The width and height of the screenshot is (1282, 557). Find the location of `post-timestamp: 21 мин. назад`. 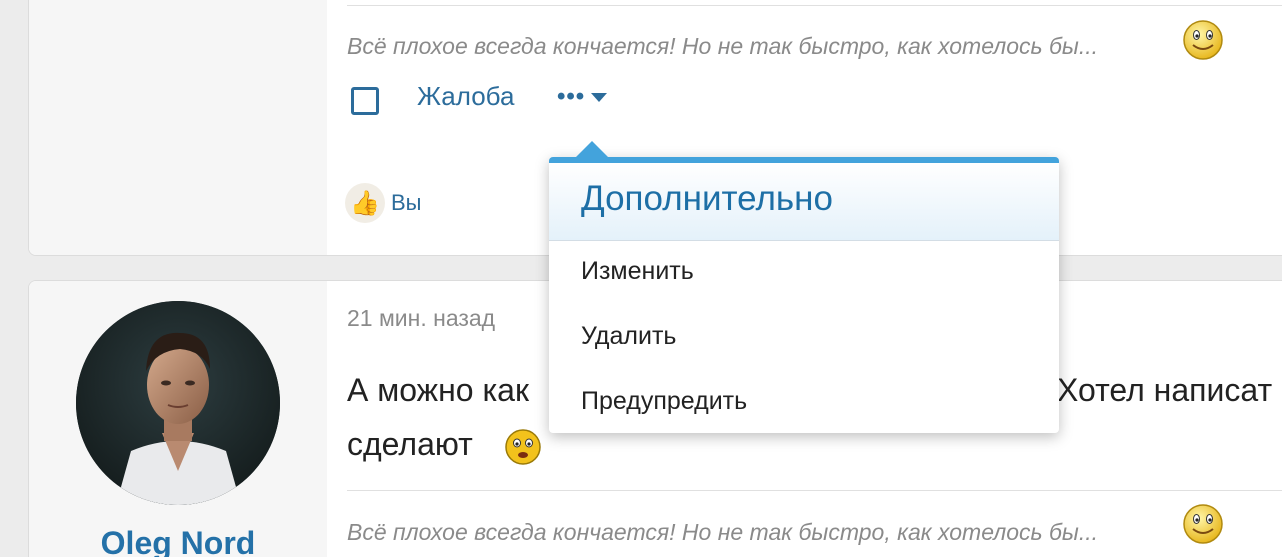

post-timestamp: 21 мин. назад is located at coordinates (421, 318).